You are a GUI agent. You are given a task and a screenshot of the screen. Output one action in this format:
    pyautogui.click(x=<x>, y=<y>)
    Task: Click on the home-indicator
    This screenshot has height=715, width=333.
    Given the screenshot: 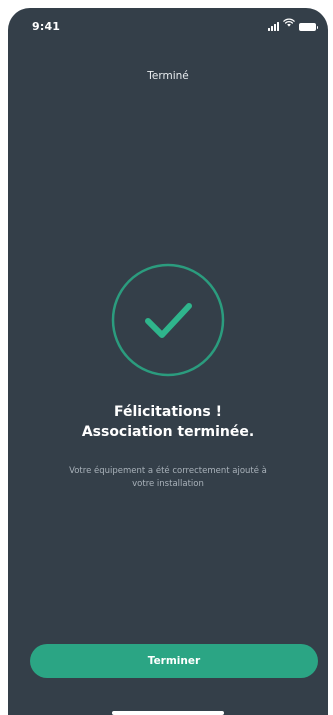 What is the action you would take?
    pyautogui.click(x=168, y=713)
    